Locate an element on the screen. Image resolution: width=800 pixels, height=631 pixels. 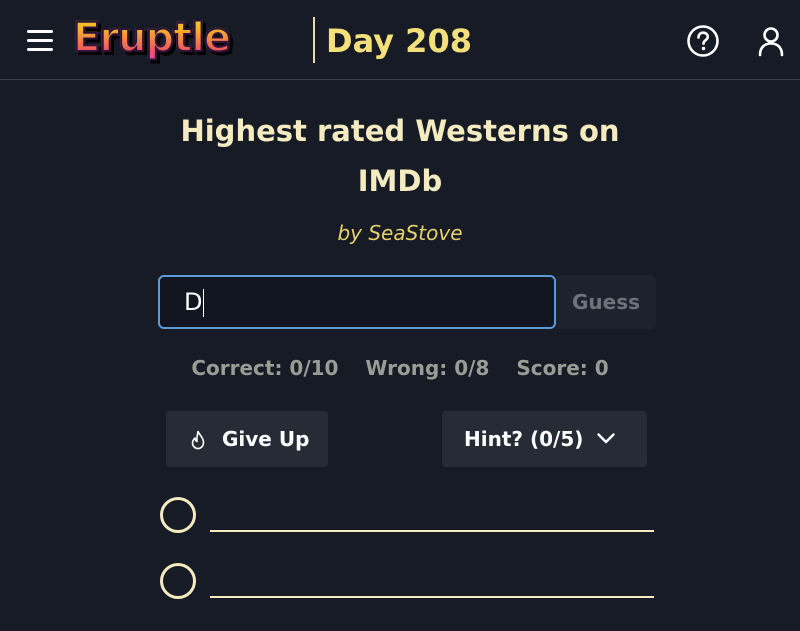
text-caret is located at coordinates (204, 303).